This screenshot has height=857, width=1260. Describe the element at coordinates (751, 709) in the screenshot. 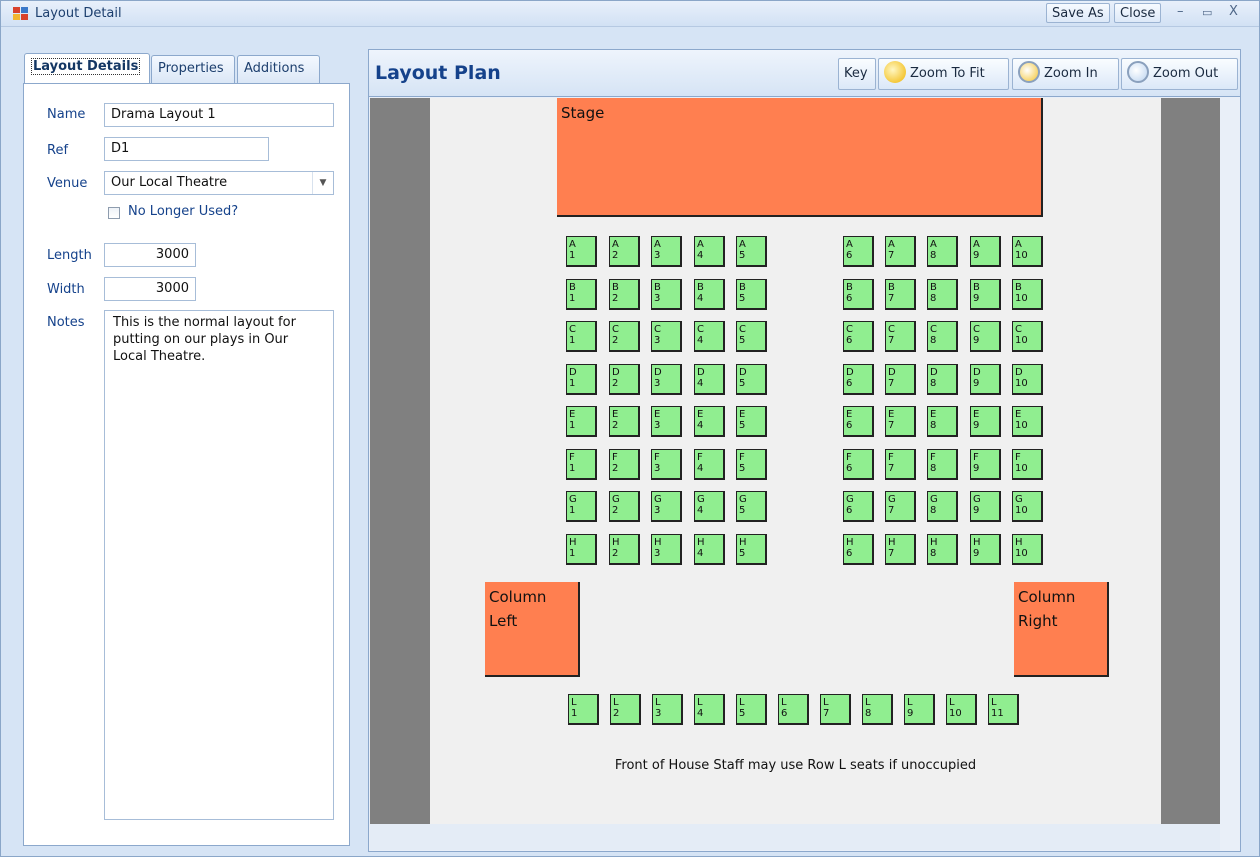

I see `seat-l5: L5` at that location.